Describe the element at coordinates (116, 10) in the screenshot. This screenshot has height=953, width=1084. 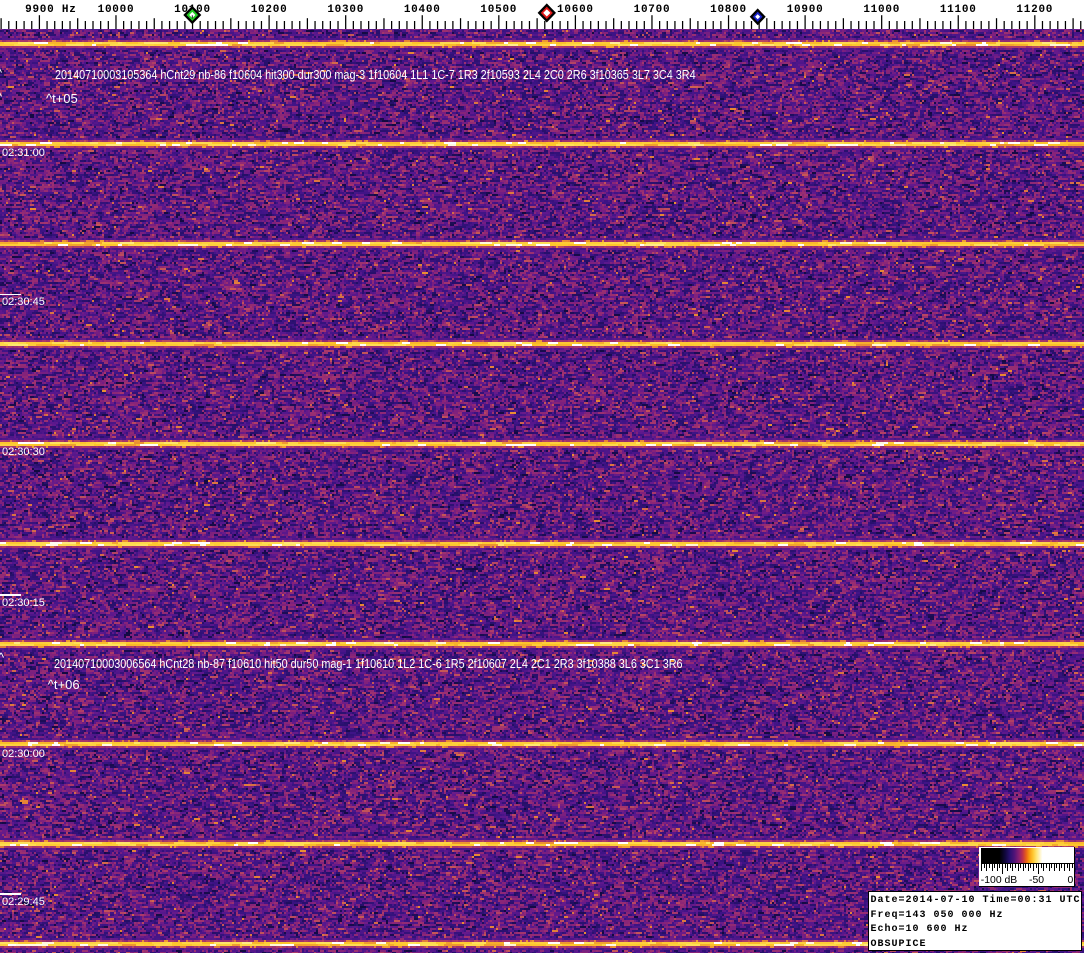
I see `svg-text: 10000` at that location.